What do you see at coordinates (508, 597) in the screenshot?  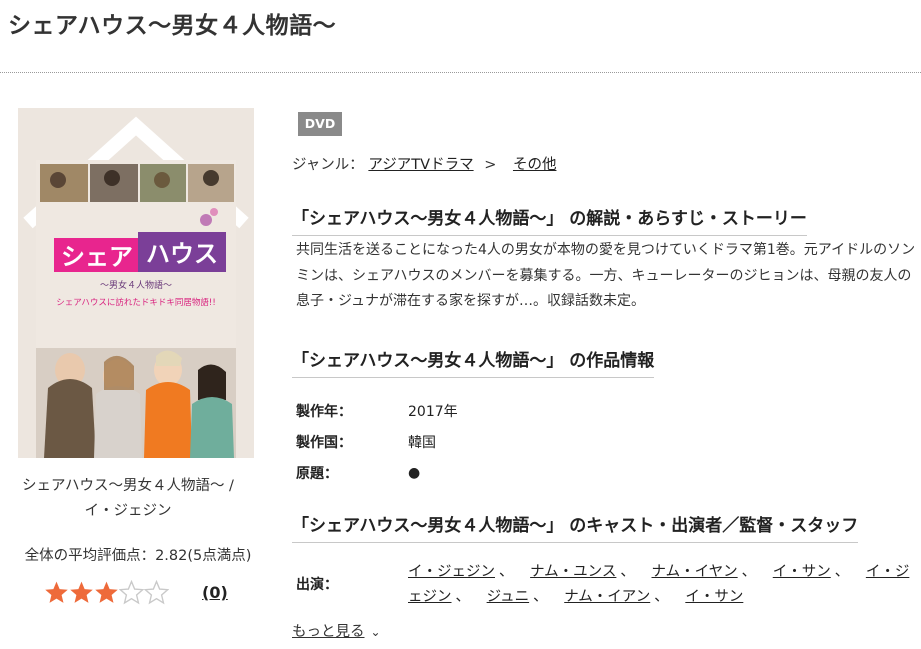 I see `cast-link: ジュニ` at bounding box center [508, 597].